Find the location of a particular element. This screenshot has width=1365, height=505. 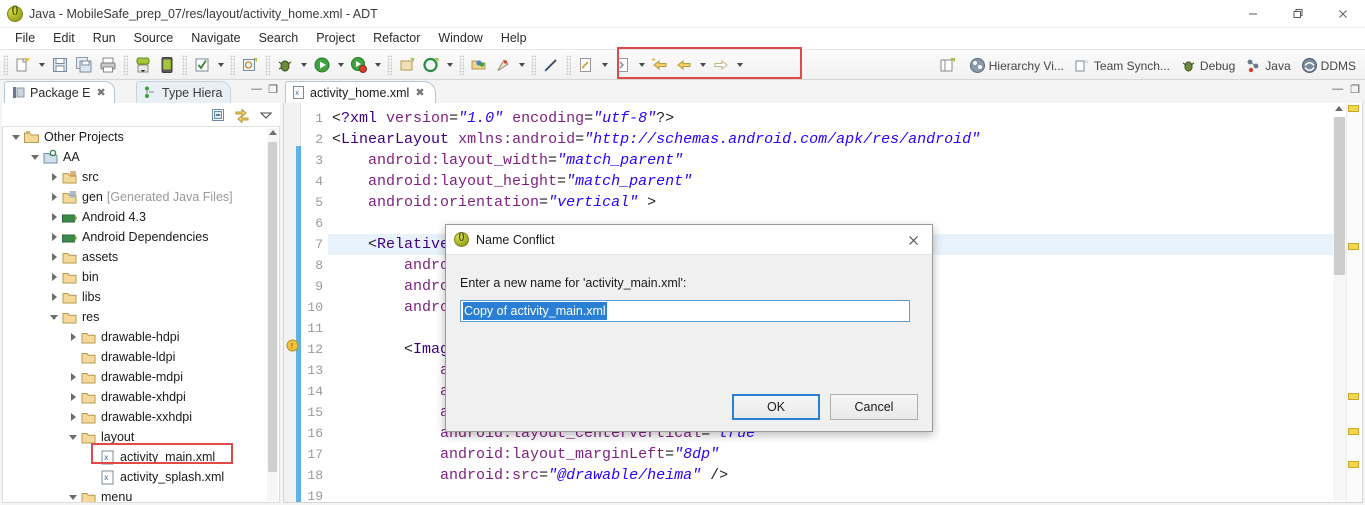

tab-package-explorer: Package E ✖ is located at coordinates (59, 92).